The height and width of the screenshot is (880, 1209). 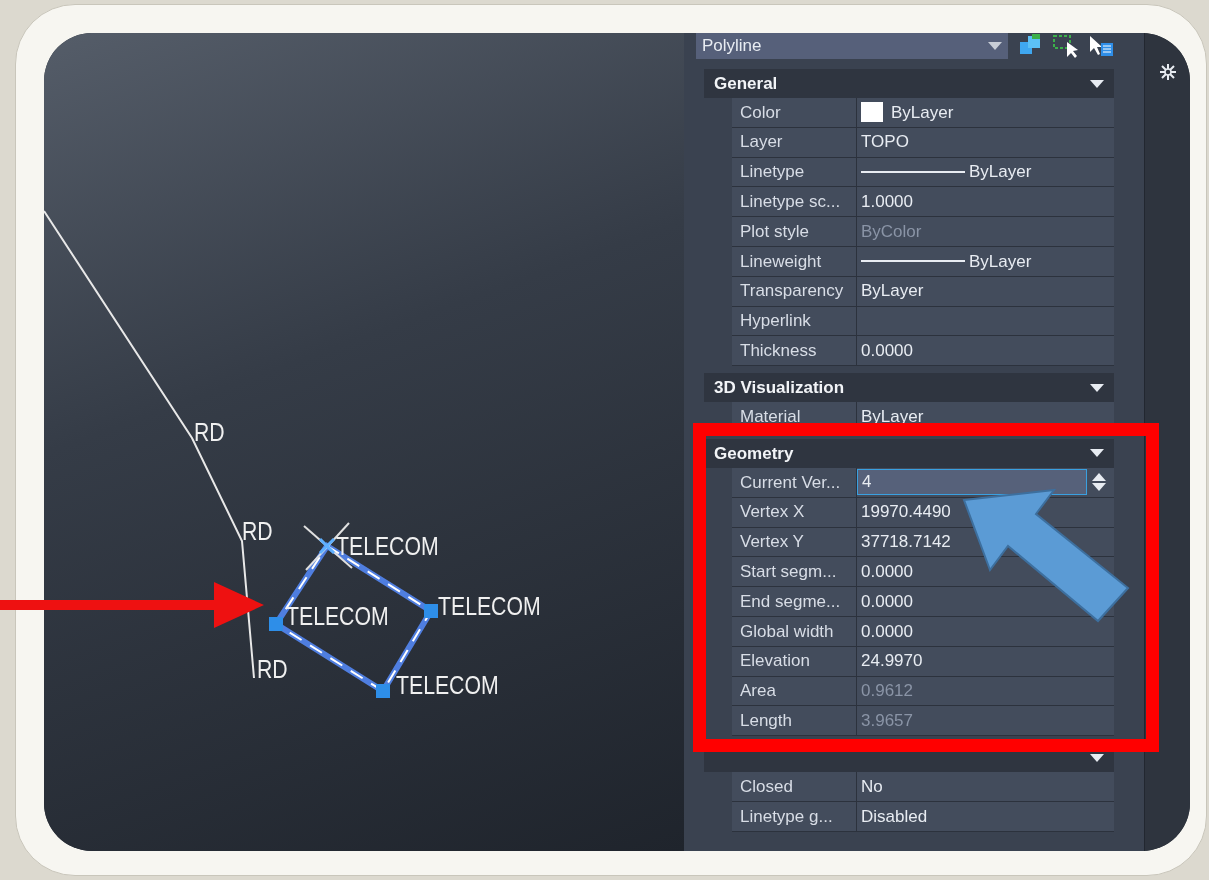 What do you see at coordinates (894, 816) in the screenshot?
I see `property-value: Disabled` at bounding box center [894, 816].